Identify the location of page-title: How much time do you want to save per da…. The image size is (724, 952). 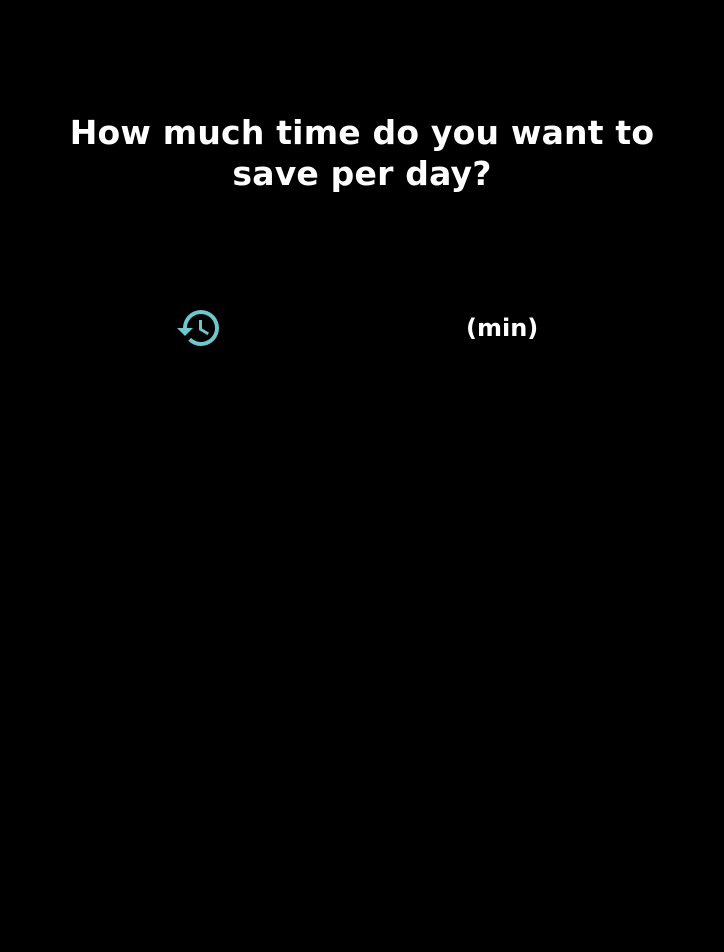
(362, 153).